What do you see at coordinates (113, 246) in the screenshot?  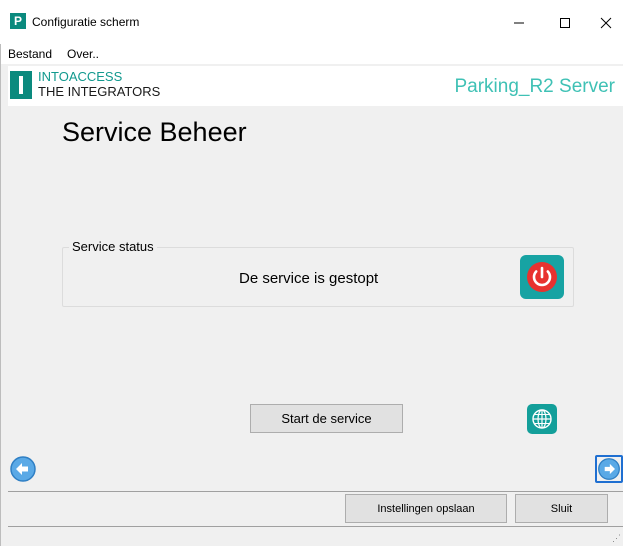 I see `service-status-legend: Service status` at bounding box center [113, 246].